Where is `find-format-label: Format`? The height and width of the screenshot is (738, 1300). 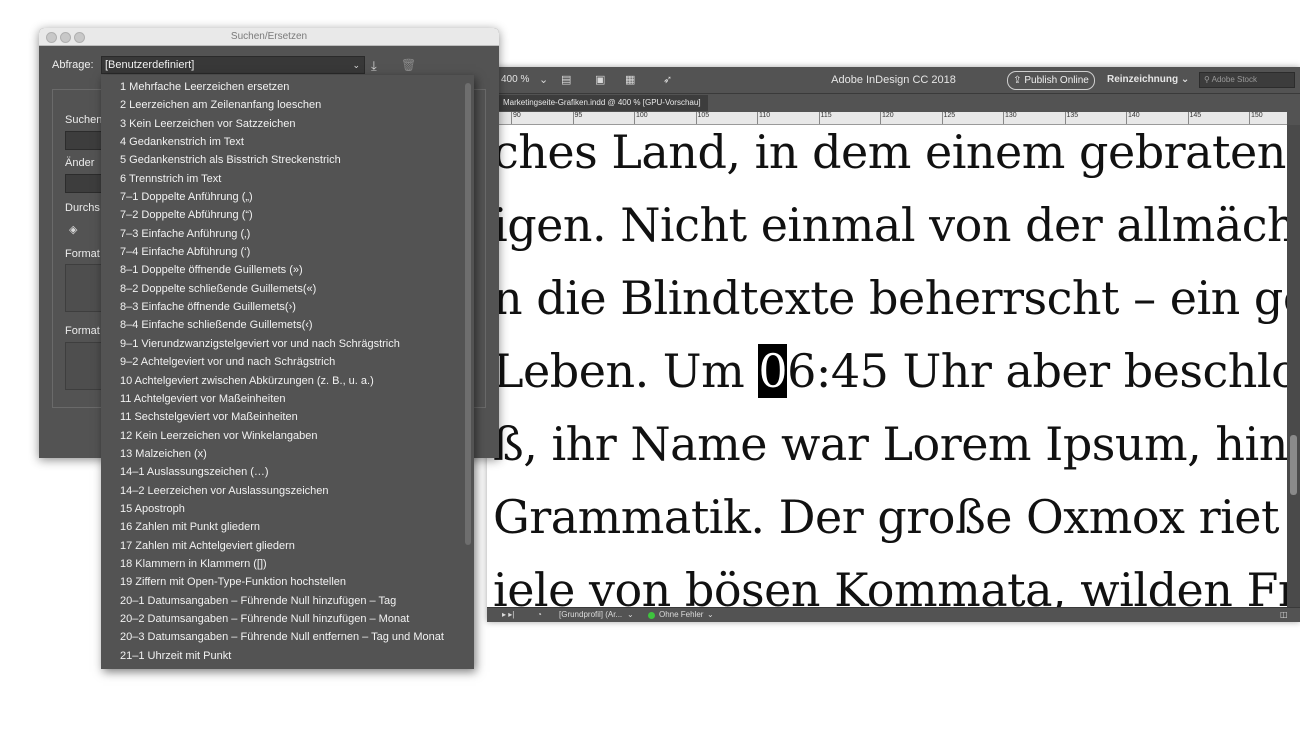
find-format-label: Format is located at coordinates (82, 254).